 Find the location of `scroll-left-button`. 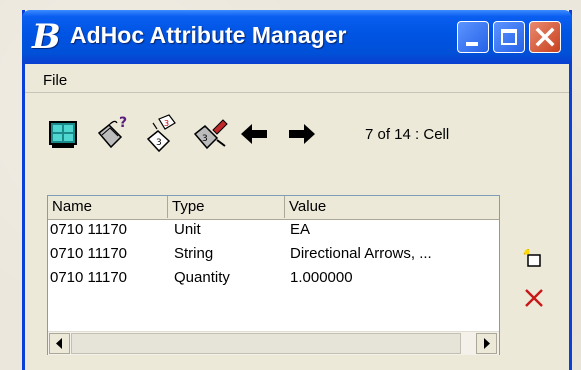

scroll-left-button is located at coordinates (59, 343).